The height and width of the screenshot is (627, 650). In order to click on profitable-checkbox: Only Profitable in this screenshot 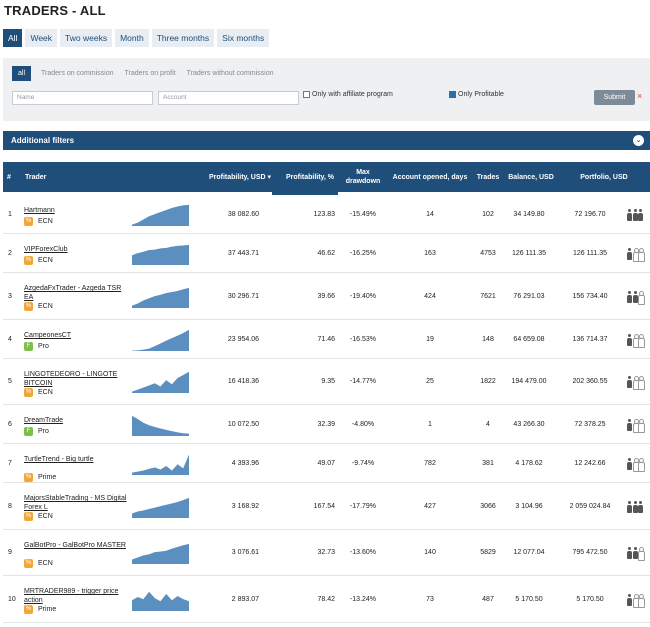, I will do `click(476, 94)`.